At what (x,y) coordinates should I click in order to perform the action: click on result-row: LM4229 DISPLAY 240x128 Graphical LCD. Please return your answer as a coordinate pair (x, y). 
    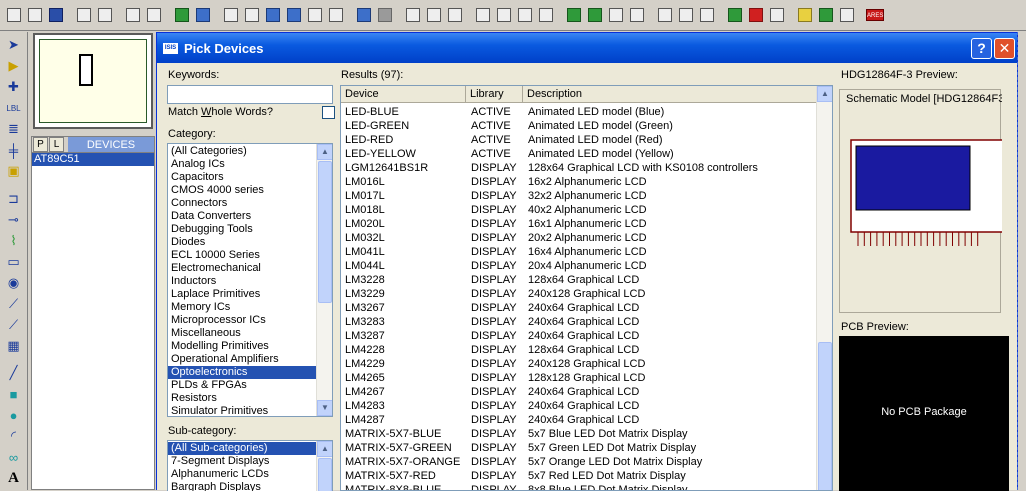
    Looking at the image, I should click on (579, 364).